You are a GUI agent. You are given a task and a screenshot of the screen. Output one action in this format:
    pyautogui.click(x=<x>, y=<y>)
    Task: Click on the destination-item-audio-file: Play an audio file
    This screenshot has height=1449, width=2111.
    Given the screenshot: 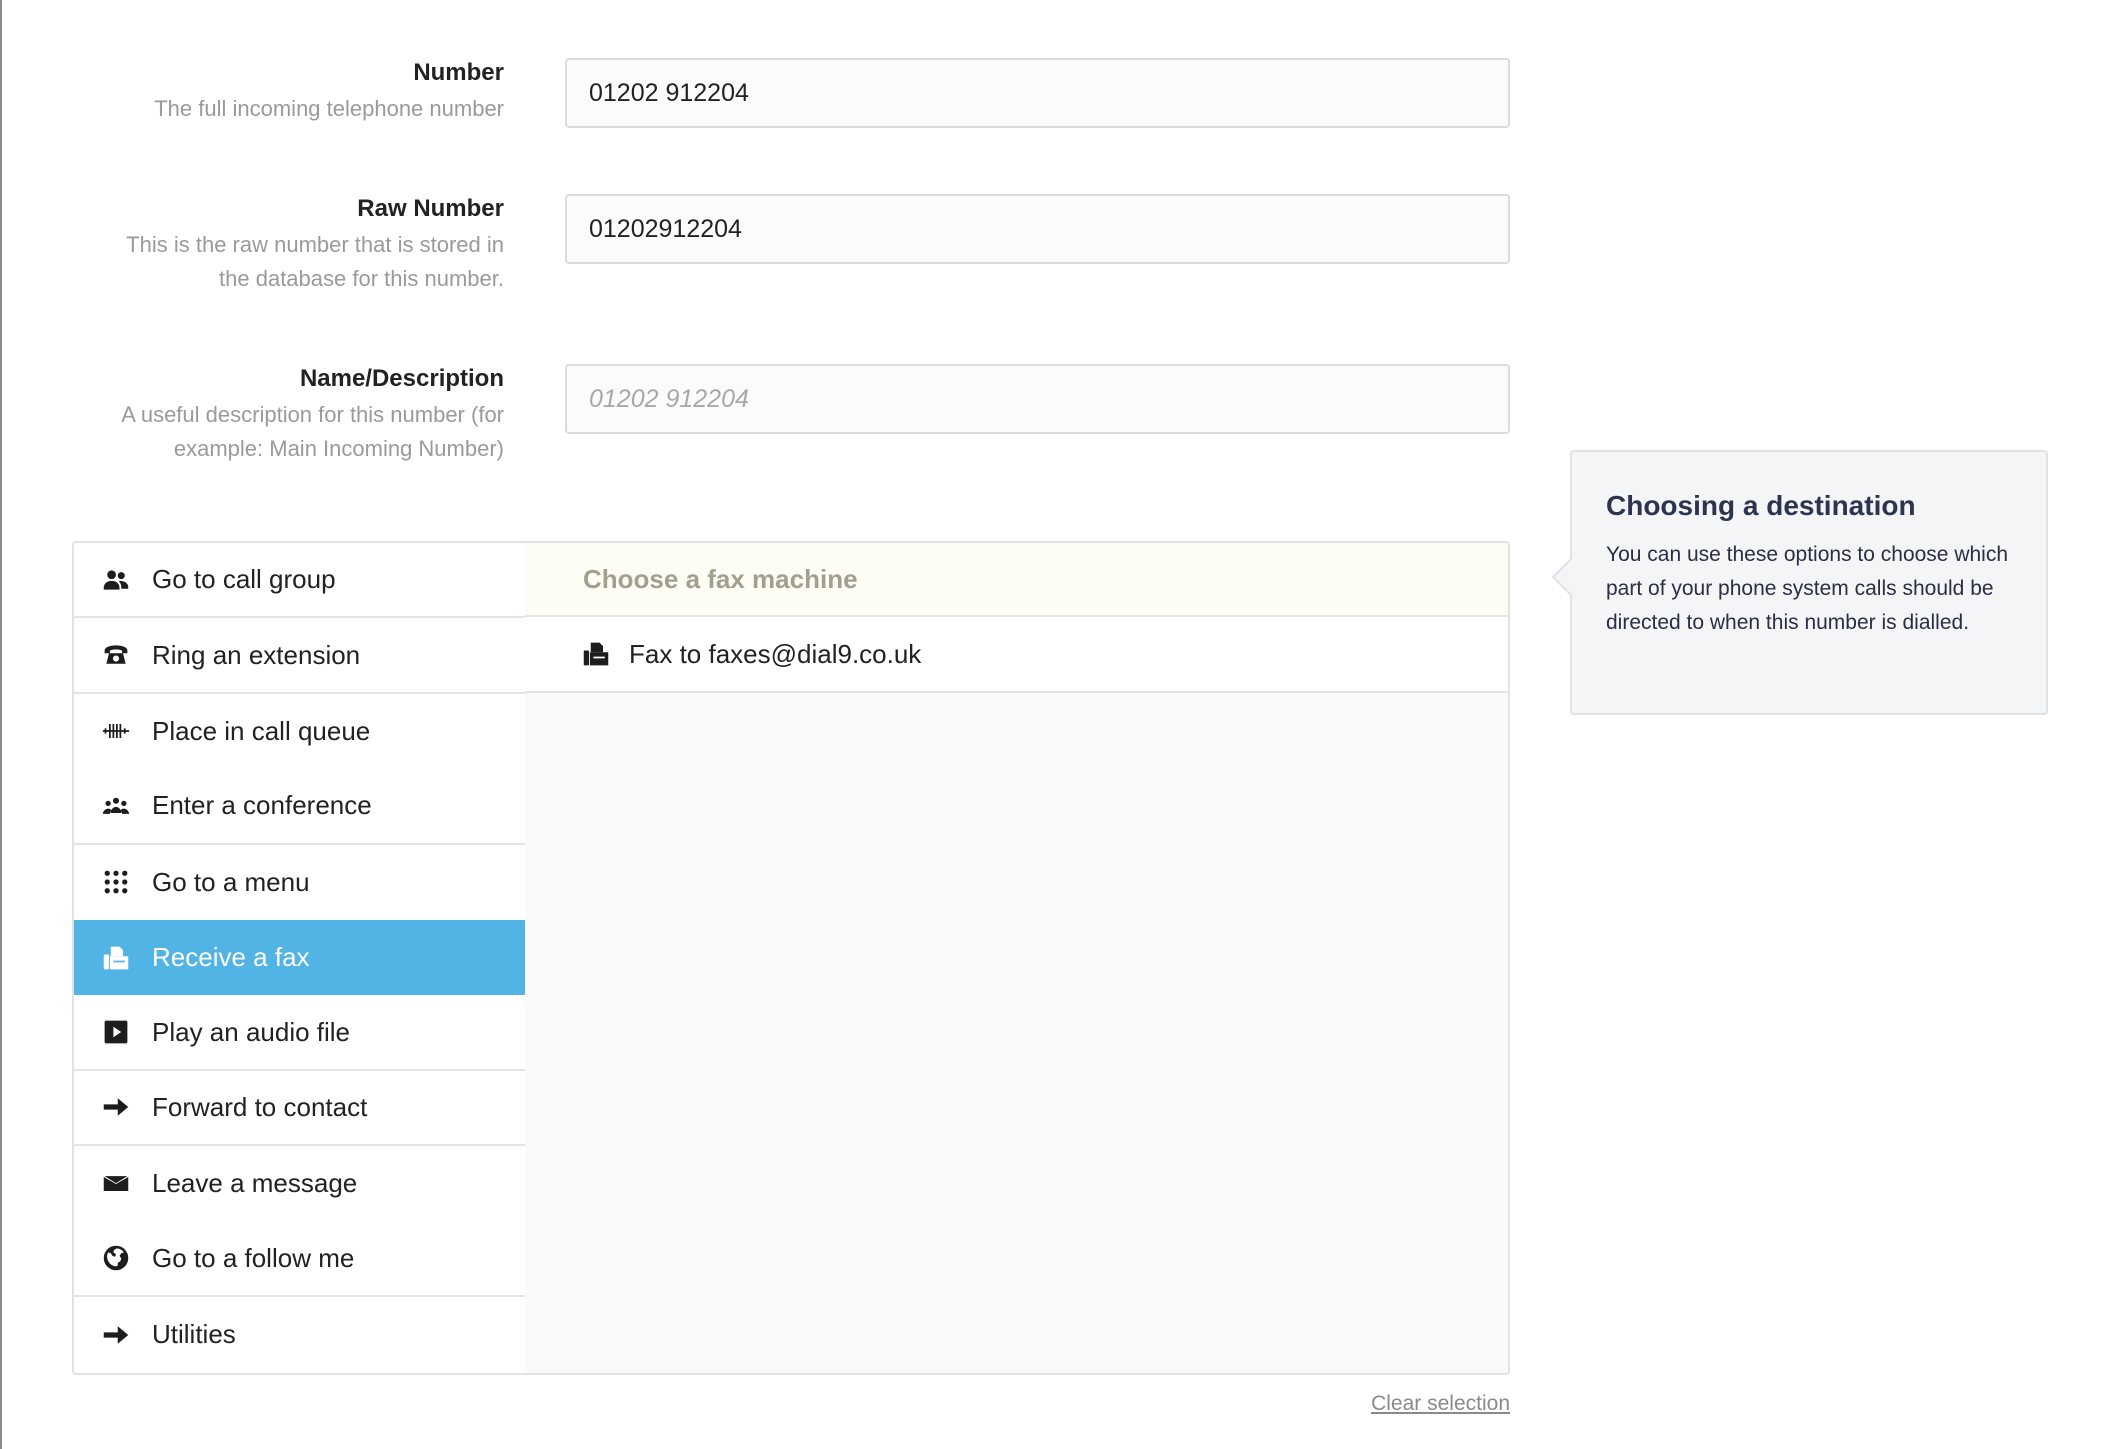 What is the action you would take?
    pyautogui.click(x=299, y=1033)
    